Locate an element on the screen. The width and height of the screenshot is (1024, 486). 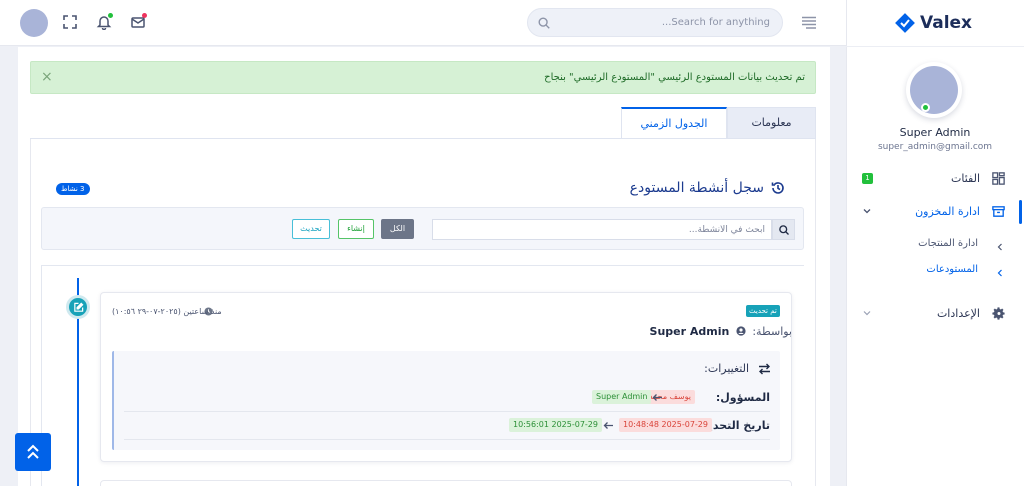
activity-search-button is located at coordinates (783, 229).